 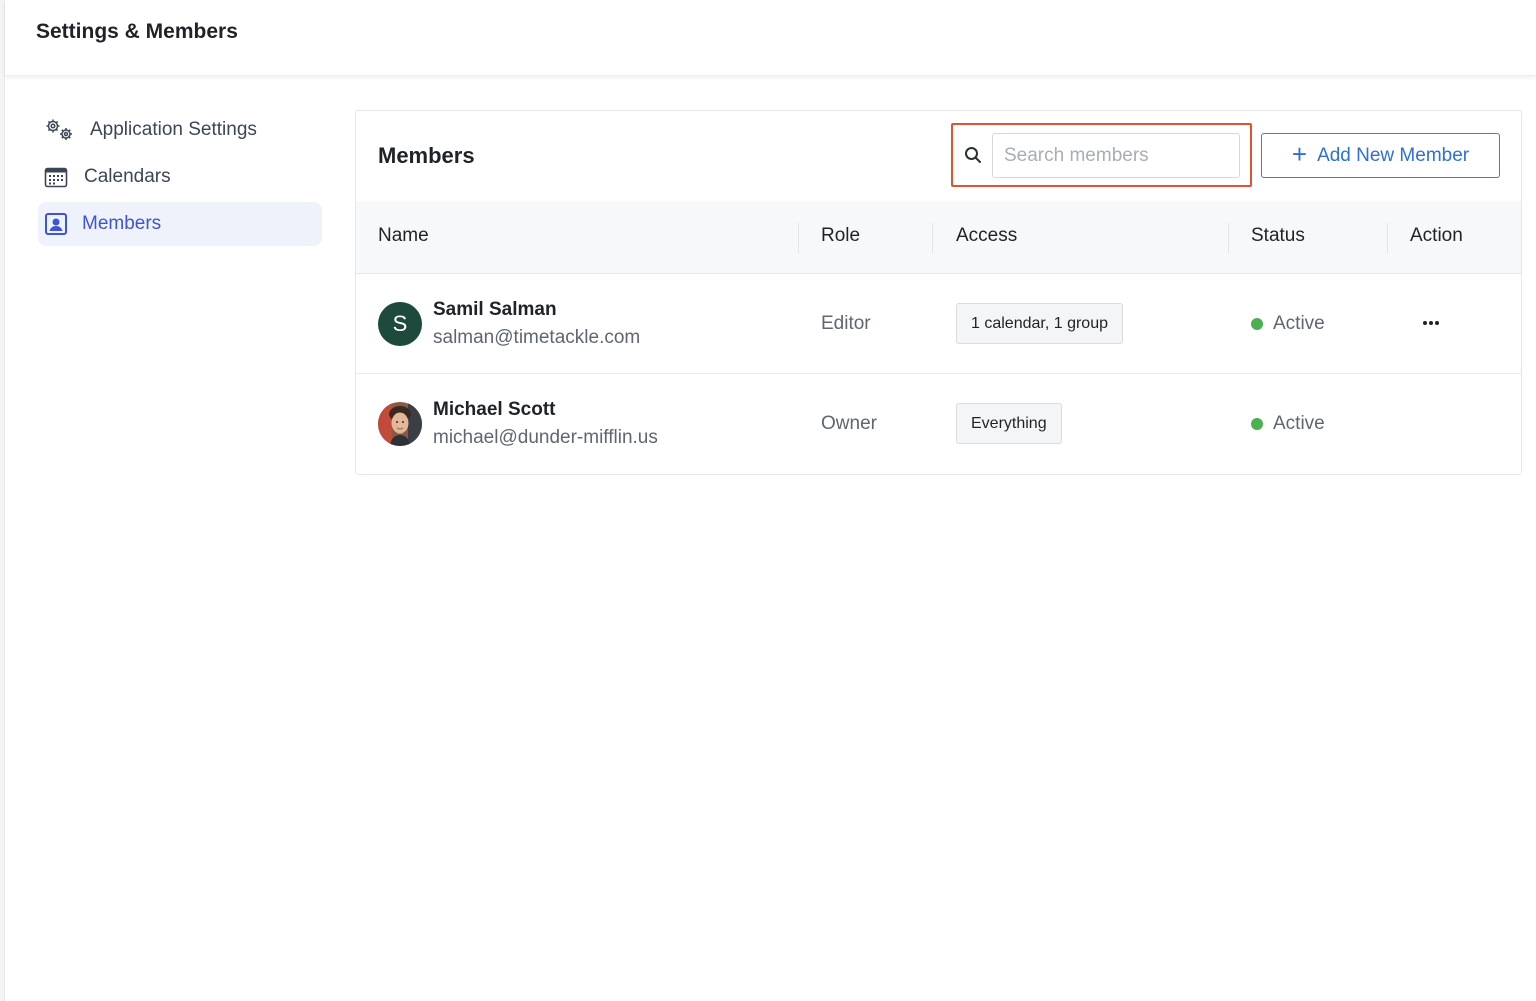 What do you see at coordinates (1116, 155) in the screenshot?
I see `search-members-input` at bounding box center [1116, 155].